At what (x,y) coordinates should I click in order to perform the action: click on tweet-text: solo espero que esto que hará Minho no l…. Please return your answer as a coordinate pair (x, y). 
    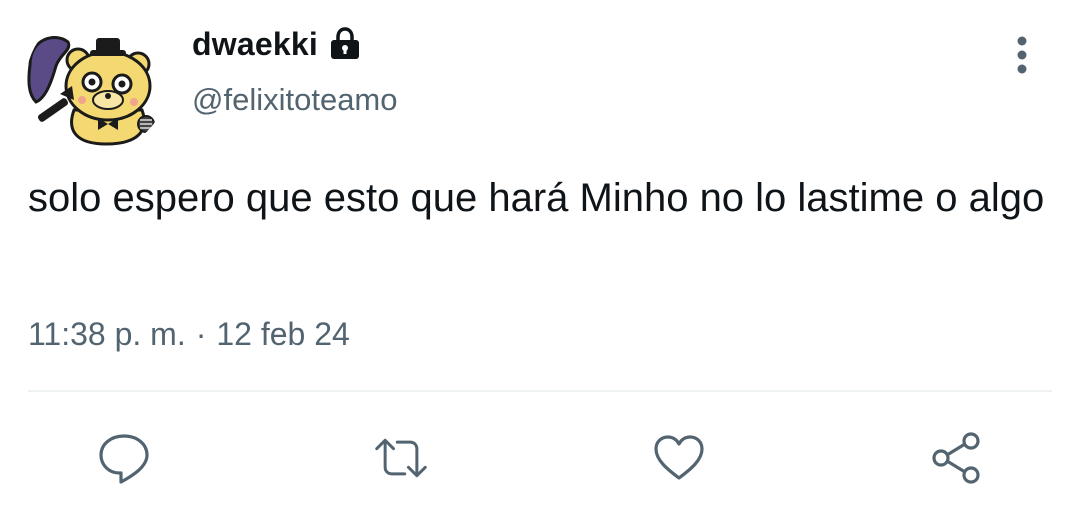
    Looking at the image, I should click on (536, 198).